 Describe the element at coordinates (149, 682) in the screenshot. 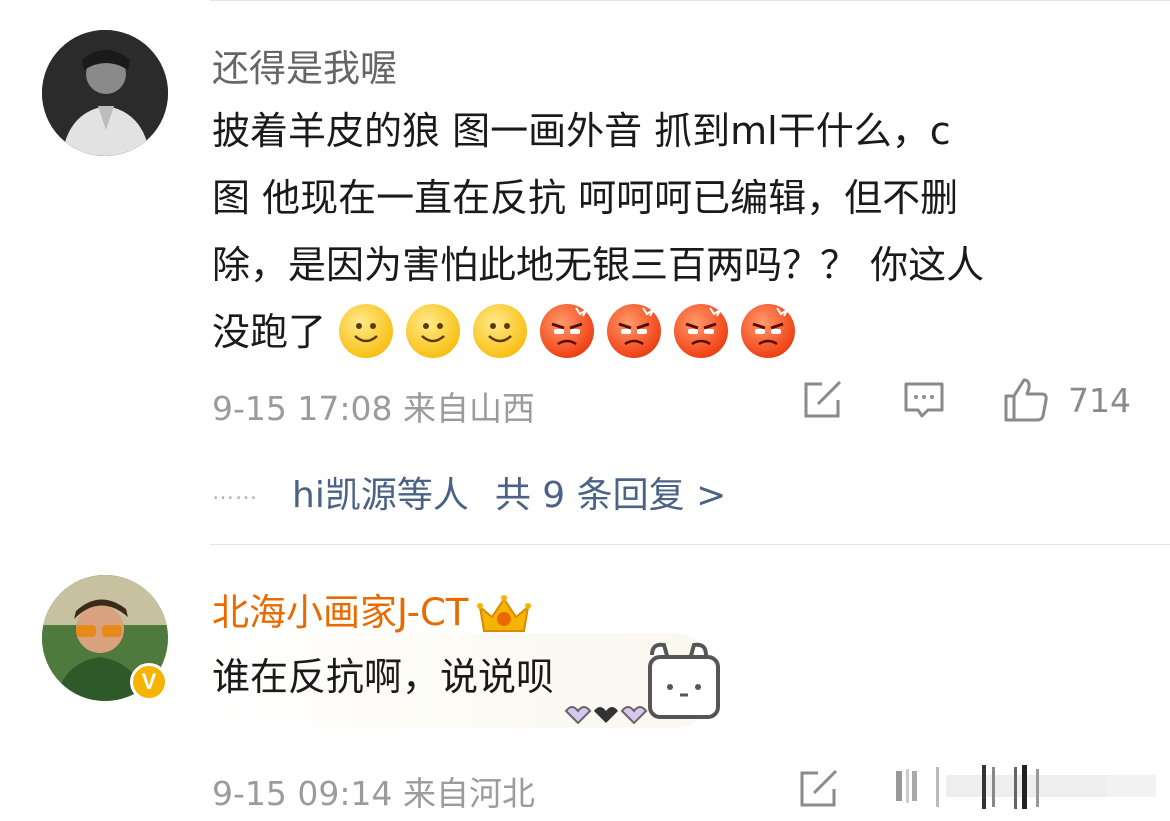

I see `verified-badge-icon: V` at that location.